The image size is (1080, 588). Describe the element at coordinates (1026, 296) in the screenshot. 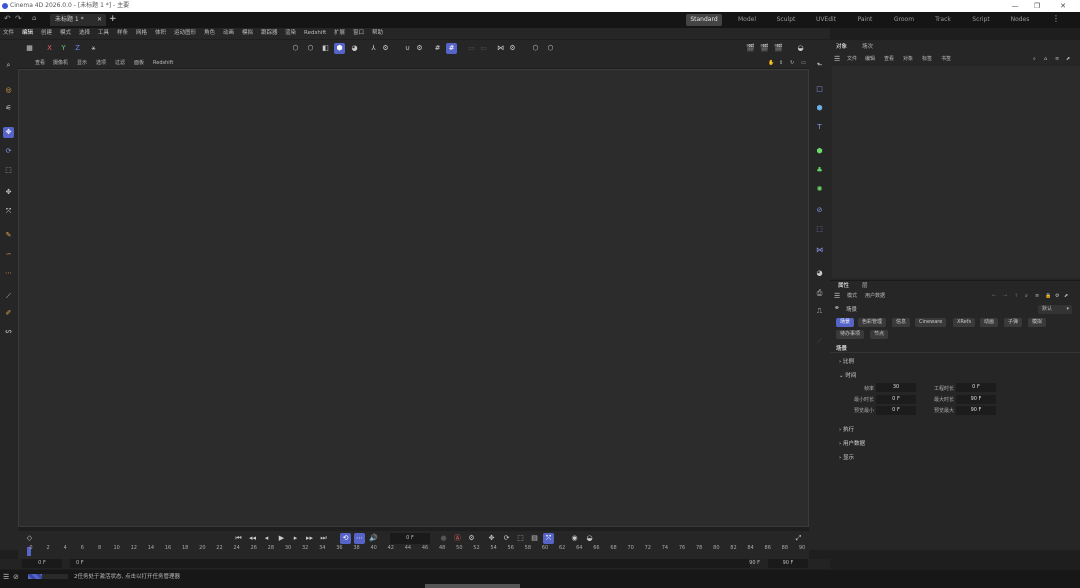

I see `am-search-icon: ⌕` at that location.